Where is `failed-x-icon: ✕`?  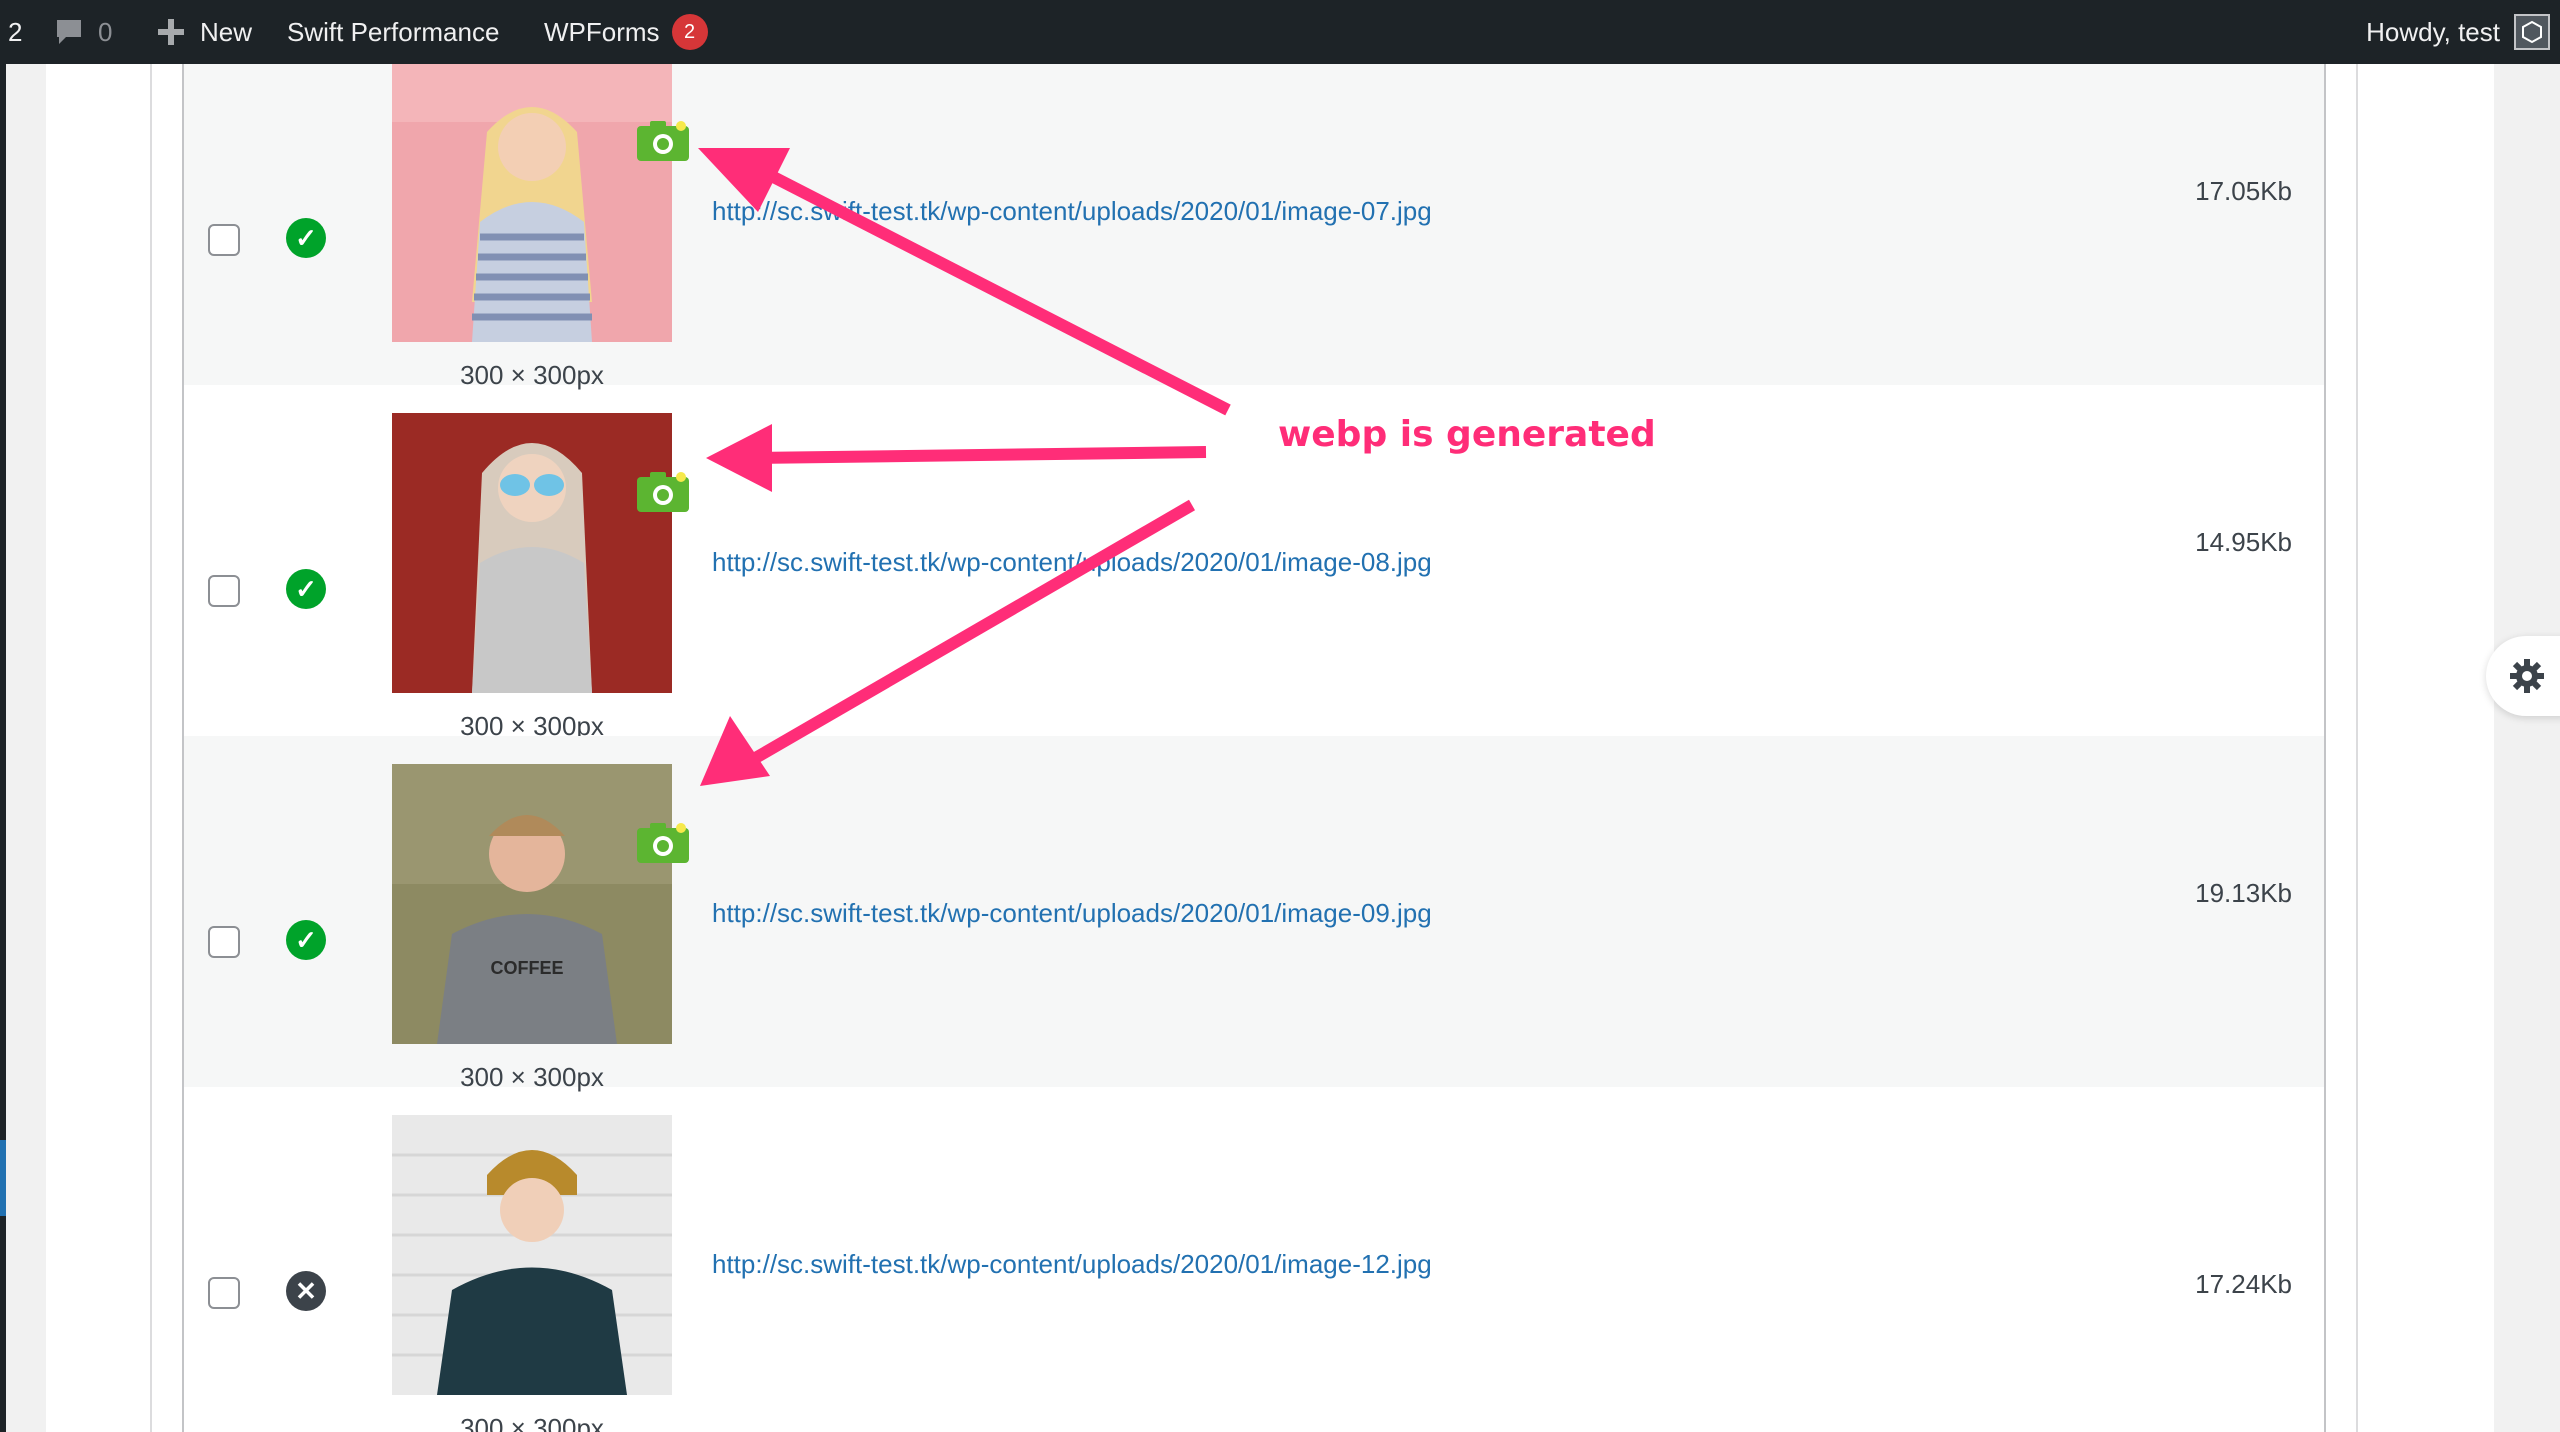
failed-x-icon: ✕ is located at coordinates (306, 1291).